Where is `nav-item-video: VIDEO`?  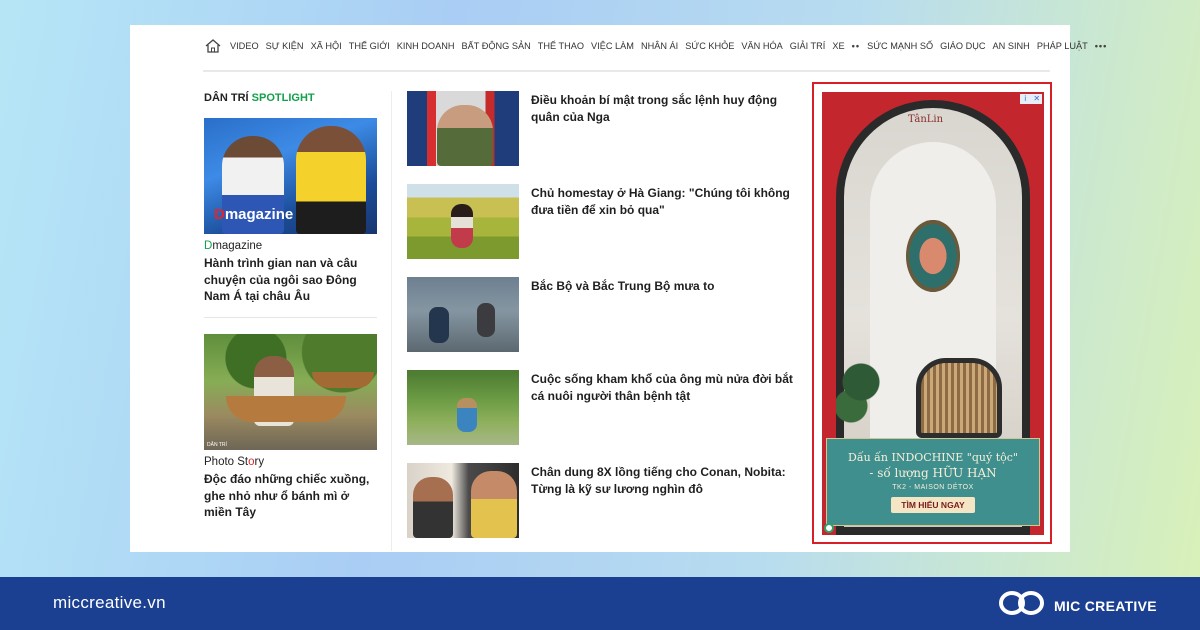 nav-item-video: VIDEO is located at coordinates (244, 46).